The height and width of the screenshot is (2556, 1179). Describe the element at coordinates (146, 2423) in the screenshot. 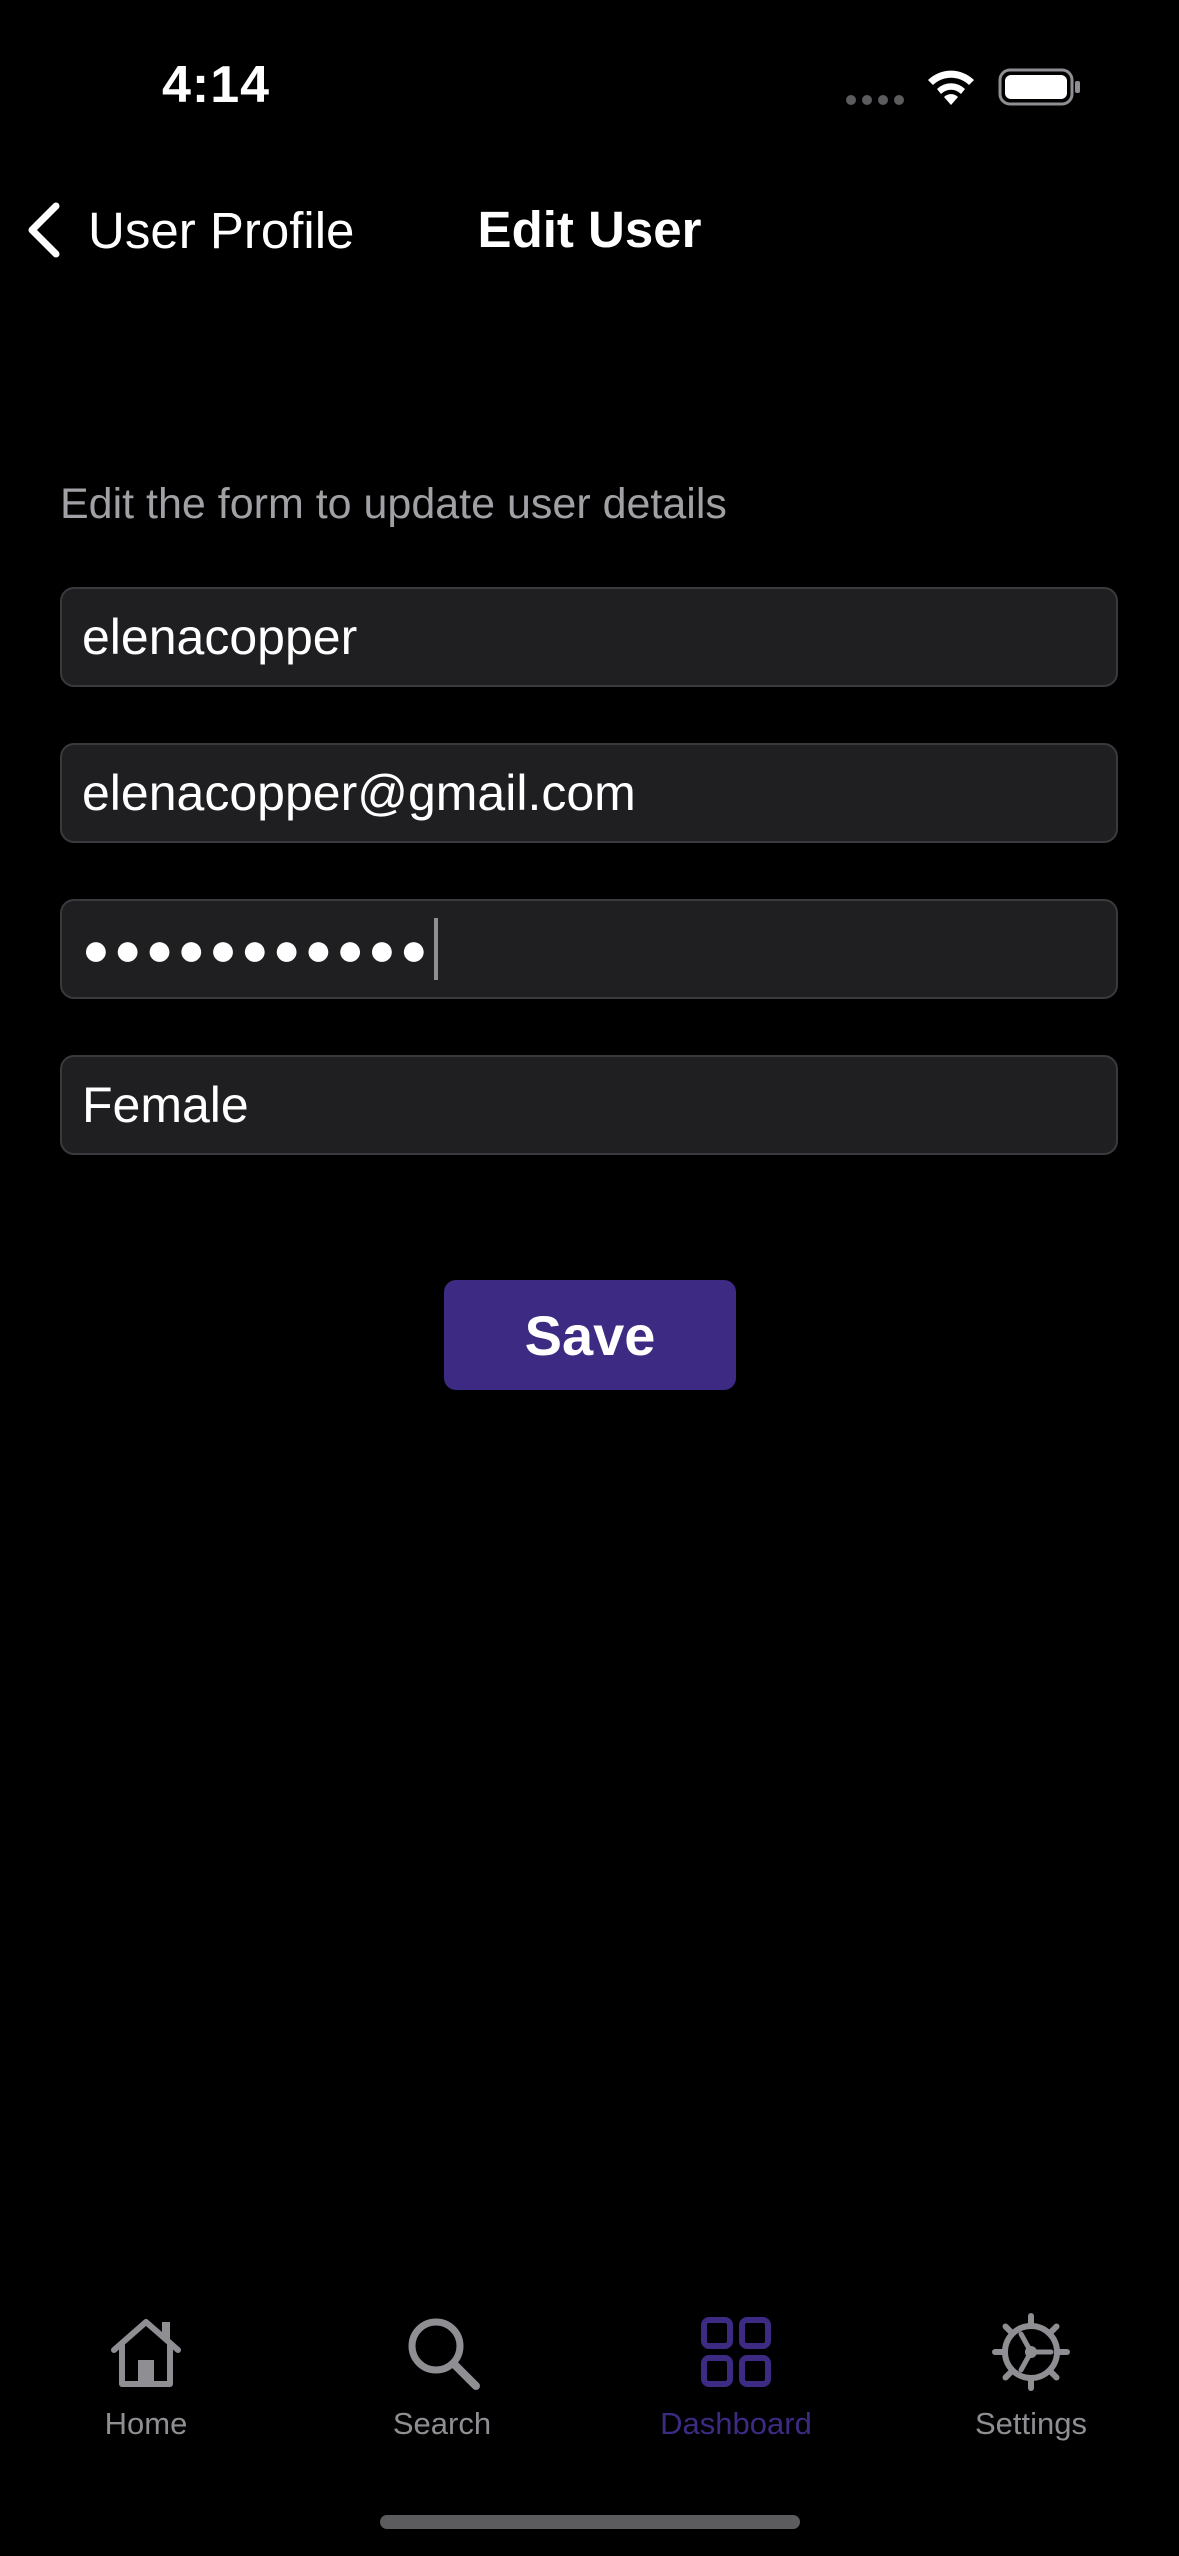

I see `tab-home-label: Home` at that location.